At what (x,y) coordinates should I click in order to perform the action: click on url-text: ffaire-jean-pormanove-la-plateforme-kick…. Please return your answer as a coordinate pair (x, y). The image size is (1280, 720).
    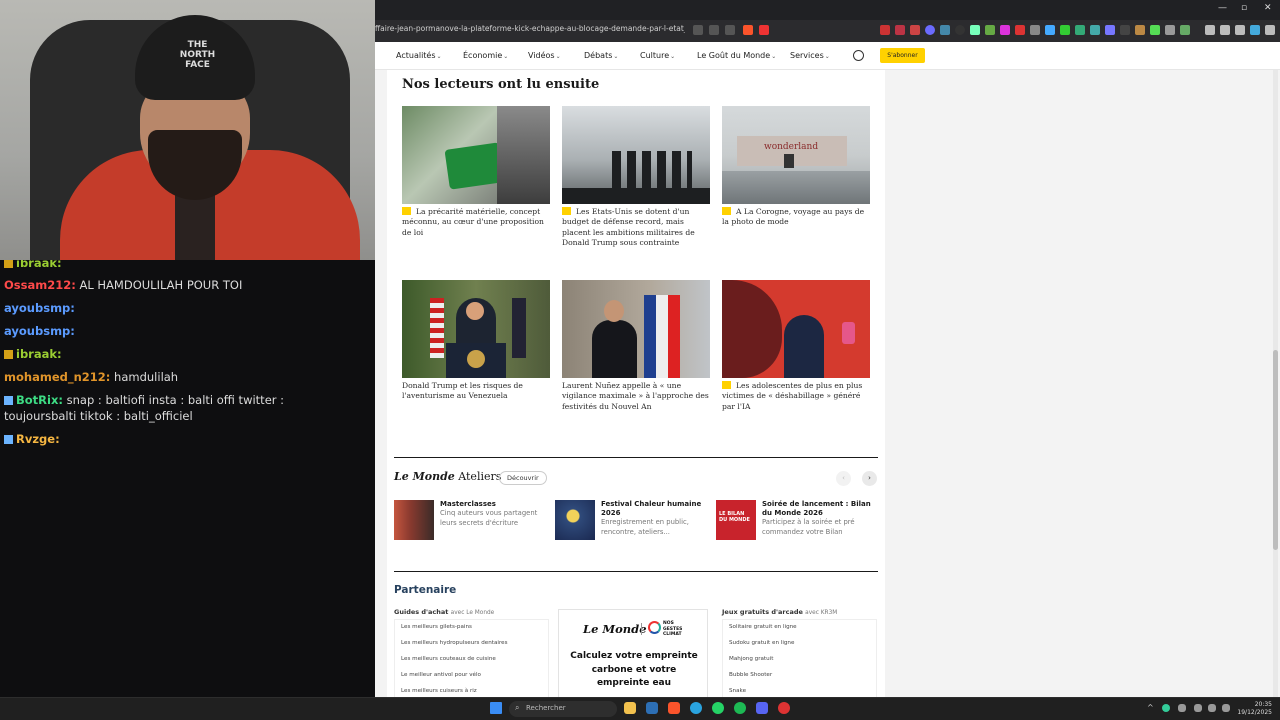
    Looking at the image, I should click on (530, 28).